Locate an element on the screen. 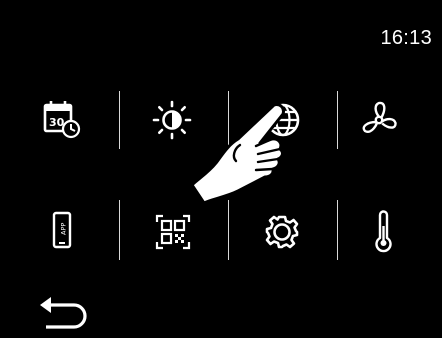 Image resolution: width=442 pixels, height=338 pixels. calendar-clock-icon: 30 is located at coordinates (62, 120).